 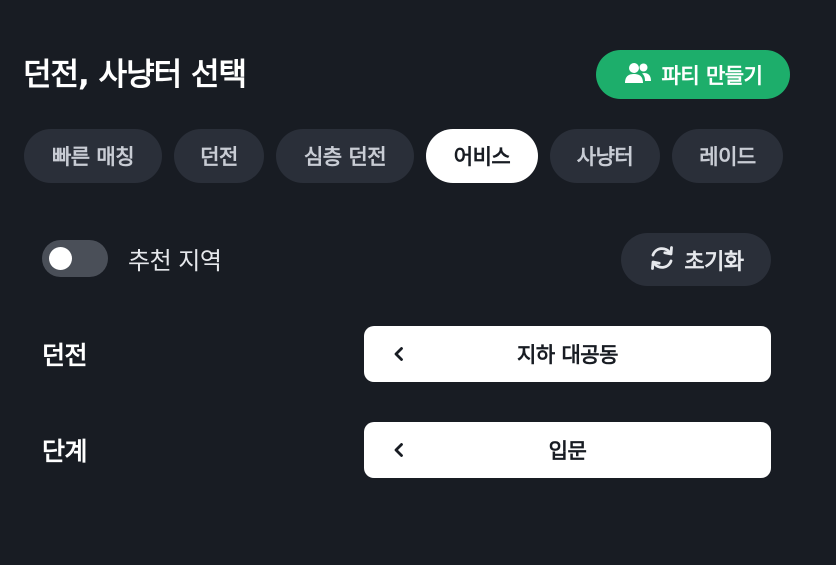 What do you see at coordinates (662, 260) in the screenshot?
I see `refresh-icon` at bounding box center [662, 260].